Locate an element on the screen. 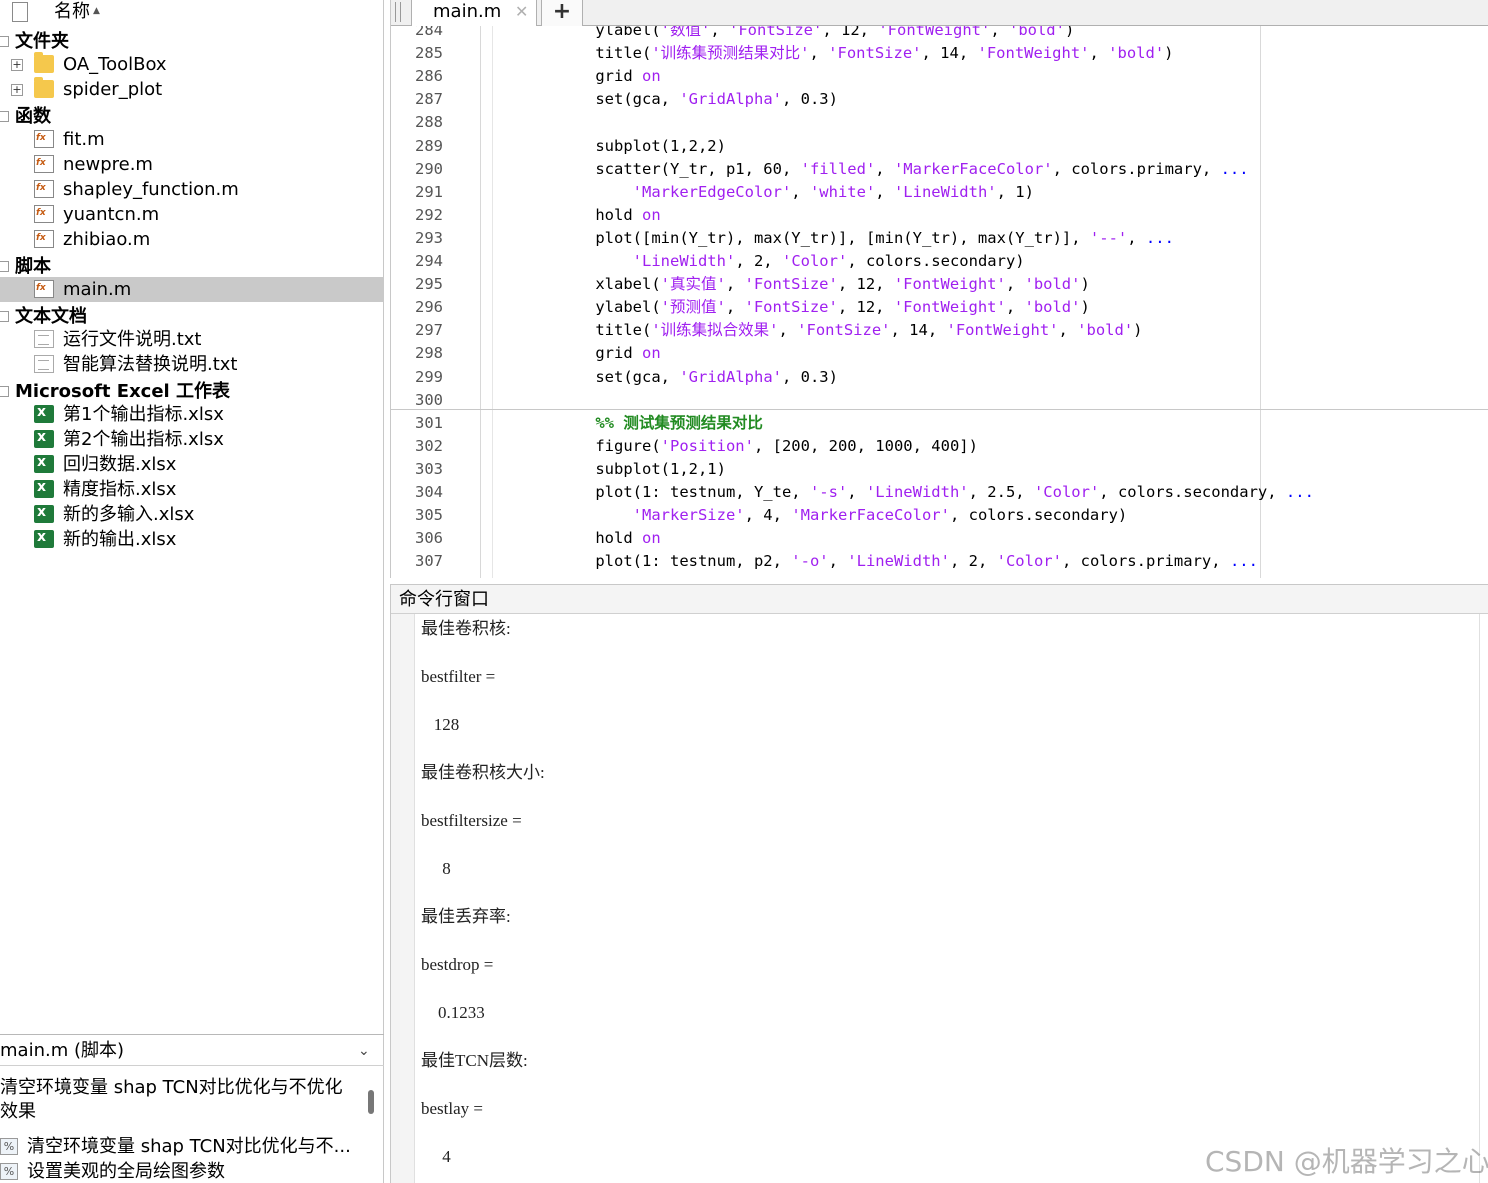  code-line: %% 测试集预测结果对比 is located at coordinates (660, 423).